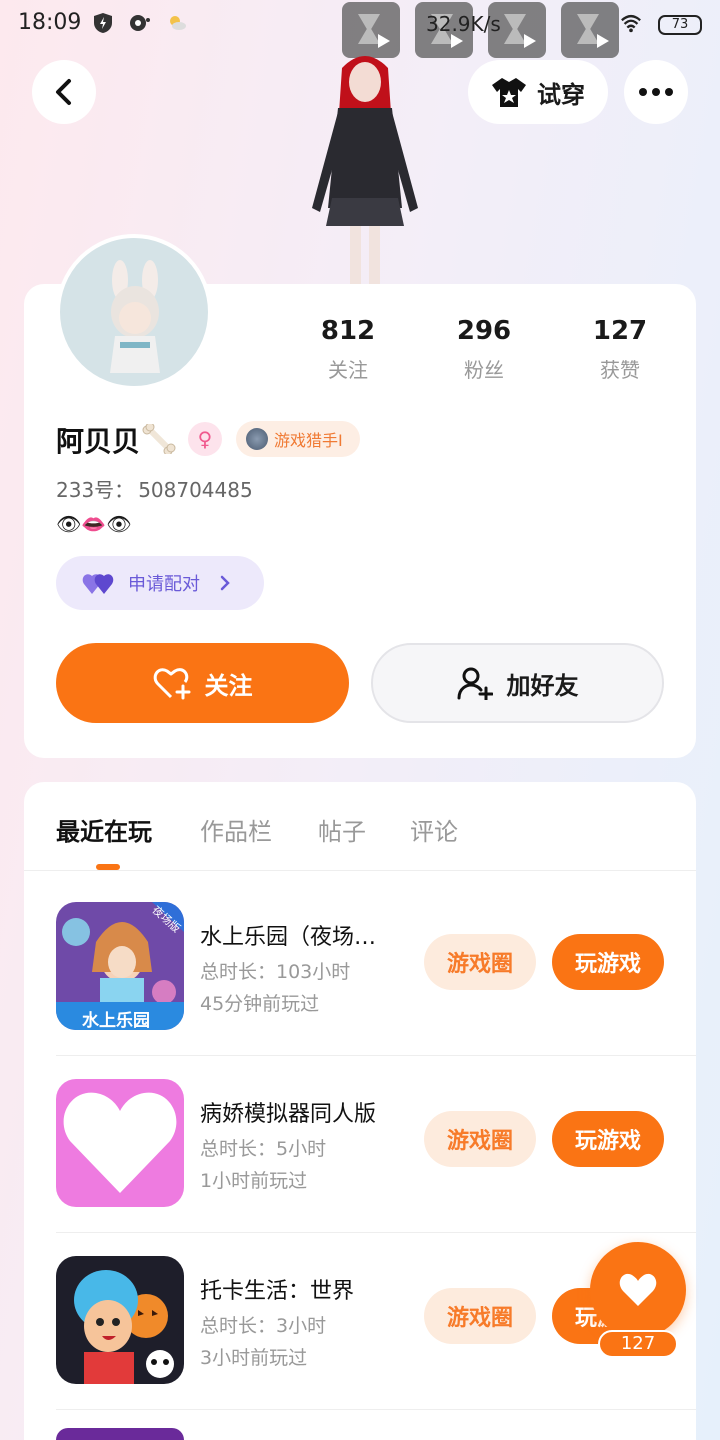  Describe the element at coordinates (257, 439) in the screenshot. I see `badge-gem-icon` at that location.